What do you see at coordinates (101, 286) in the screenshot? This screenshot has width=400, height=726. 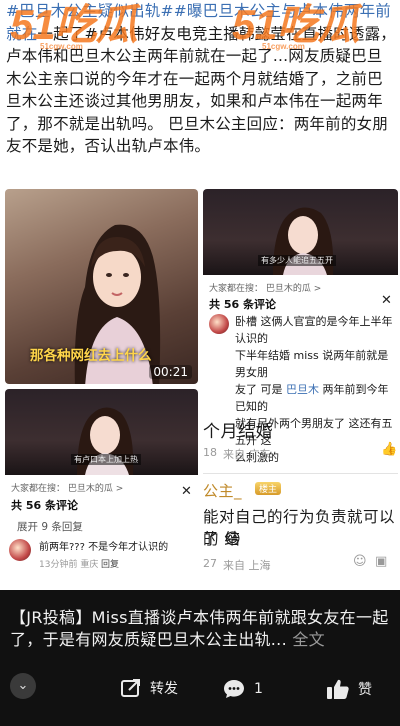 I see `image-tile-stream: 那各种网红去上什么 00:21` at bounding box center [101, 286].